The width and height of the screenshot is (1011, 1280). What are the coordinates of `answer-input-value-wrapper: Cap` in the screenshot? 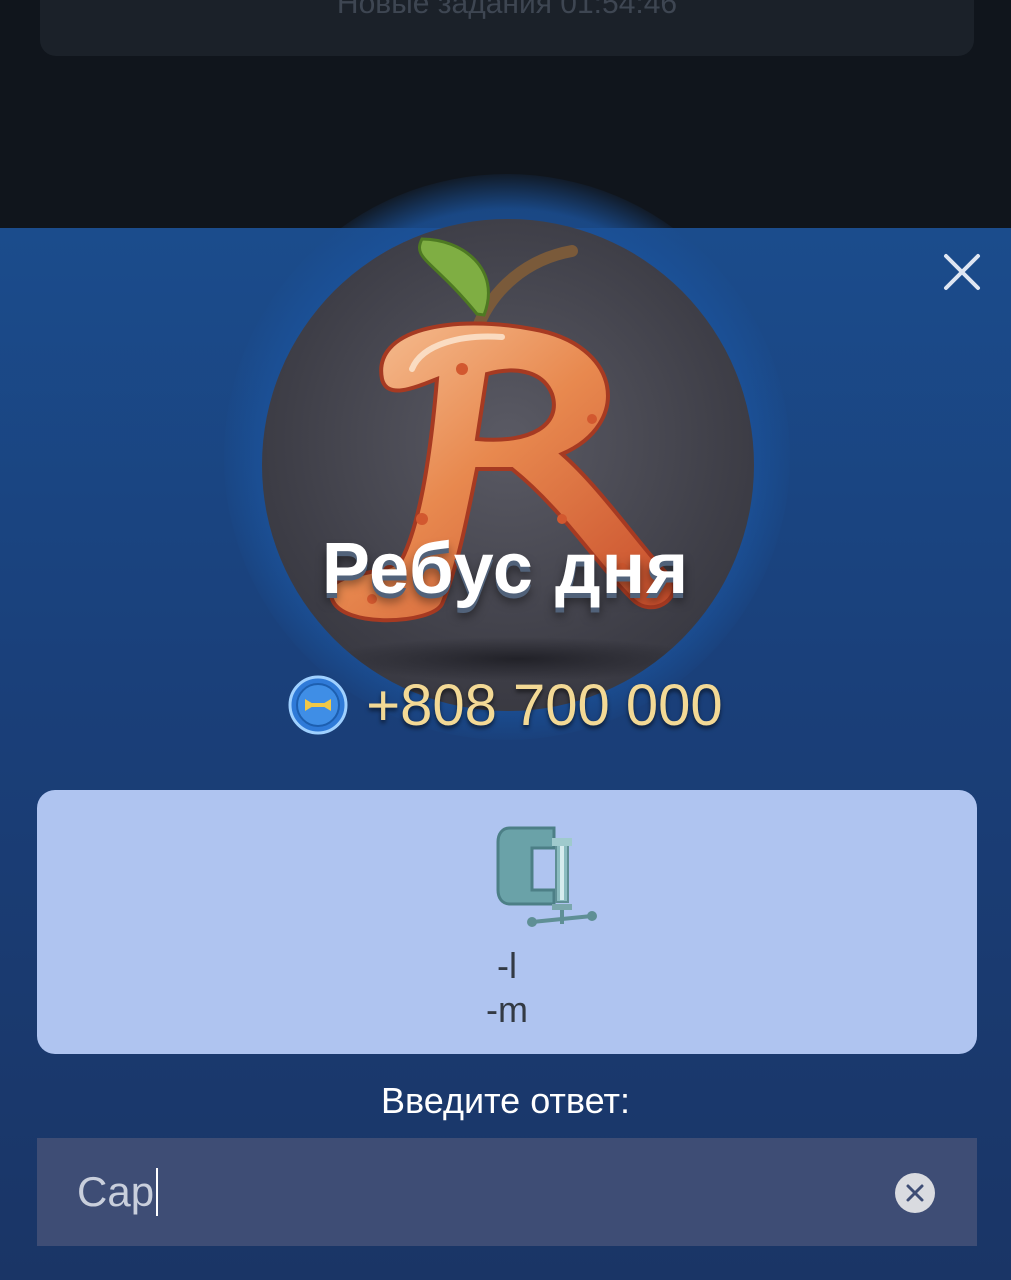 It's located at (118, 1192).